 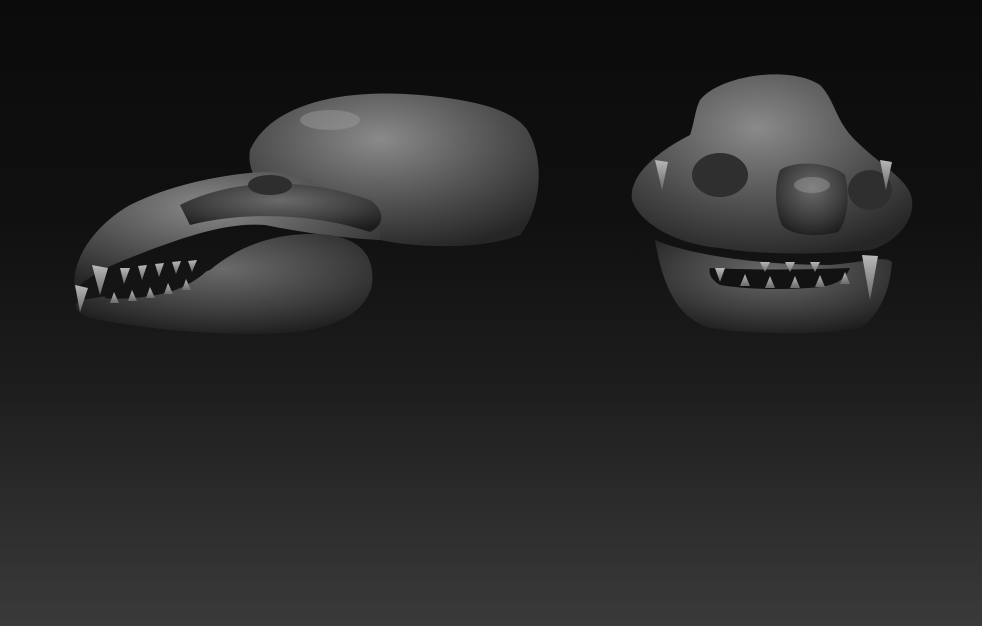 What do you see at coordinates (812, 199) in the screenshot?
I see `nasal-bone` at bounding box center [812, 199].